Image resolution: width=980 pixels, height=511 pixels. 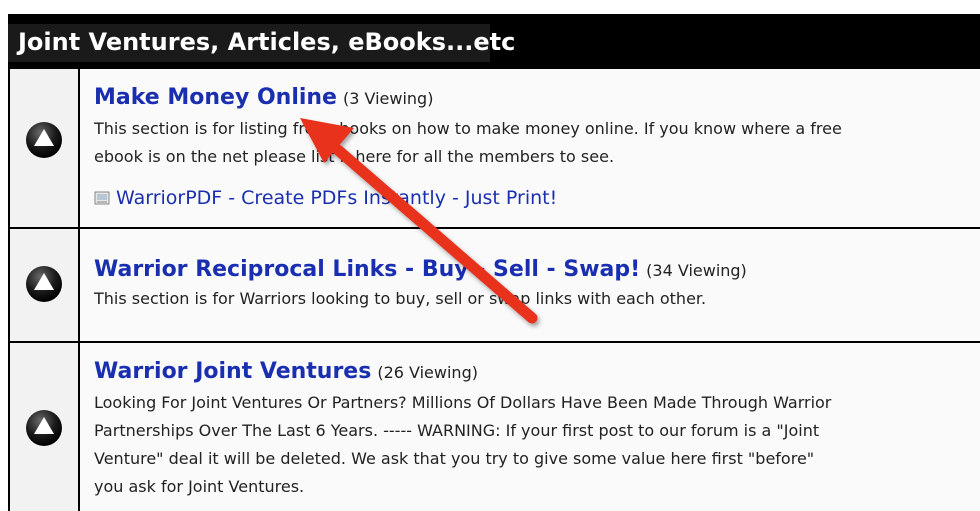 What do you see at coordinates (102, 198) in the screenshot?
I see `document-icon` at bounding box center [102, 198].